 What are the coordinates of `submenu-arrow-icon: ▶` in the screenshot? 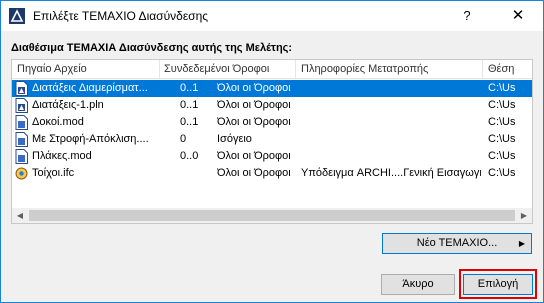 It's located at (521, 243).